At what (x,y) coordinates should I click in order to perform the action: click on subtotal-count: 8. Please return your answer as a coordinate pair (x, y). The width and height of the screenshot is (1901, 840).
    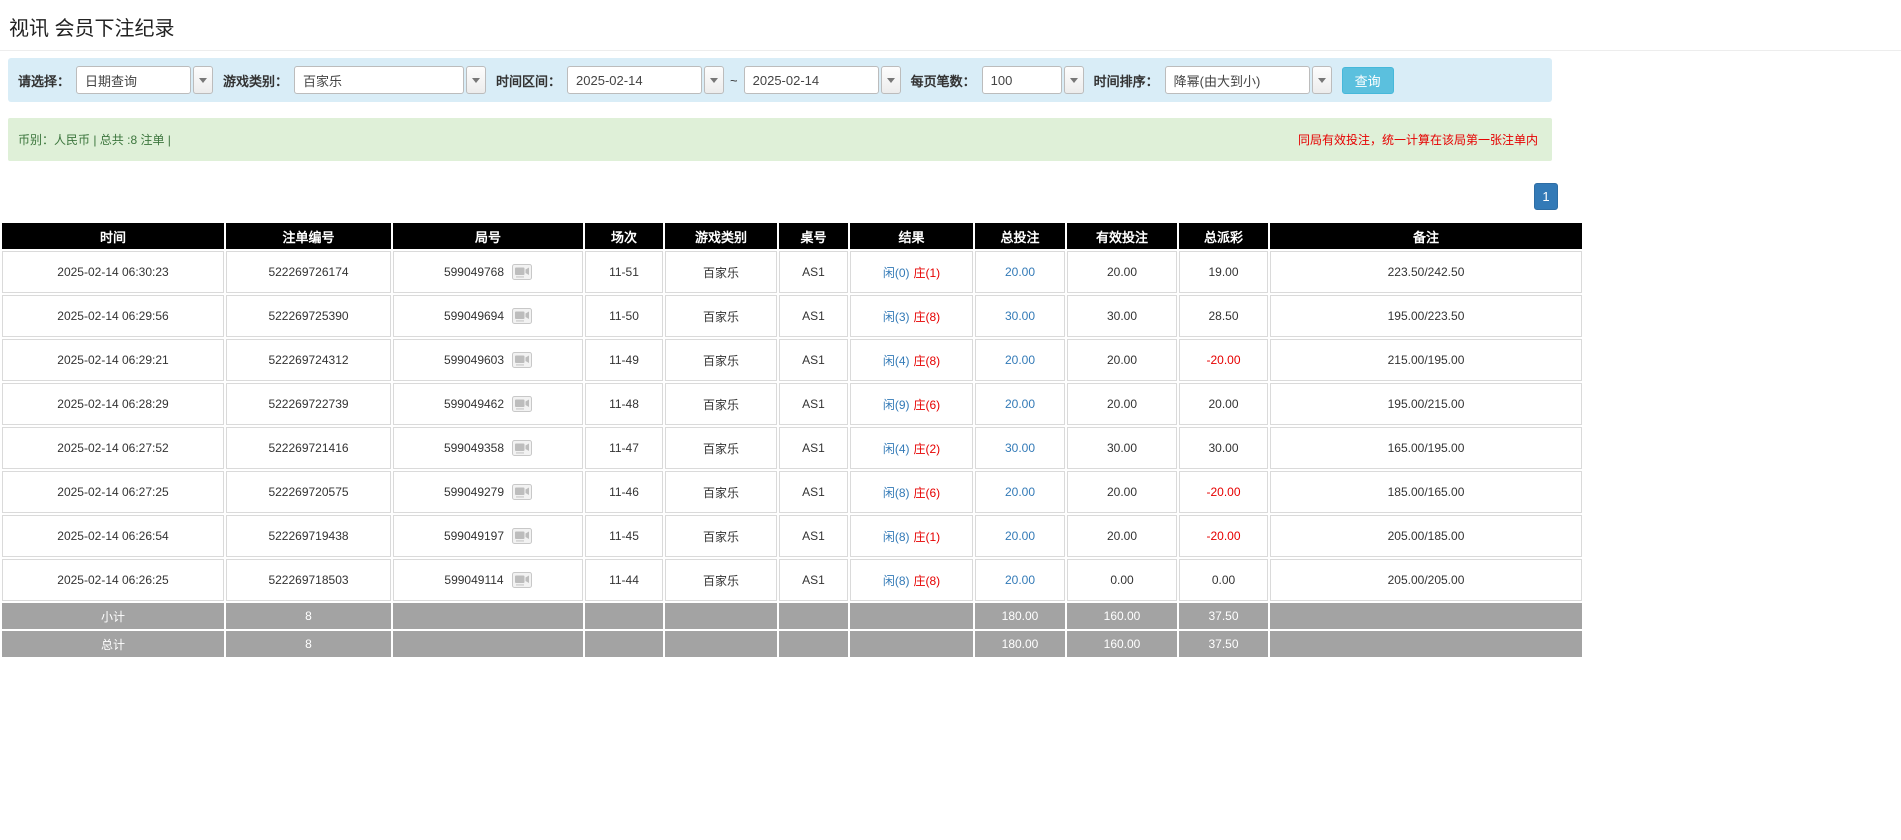
    Looking at the image, I should click on (308, 616).